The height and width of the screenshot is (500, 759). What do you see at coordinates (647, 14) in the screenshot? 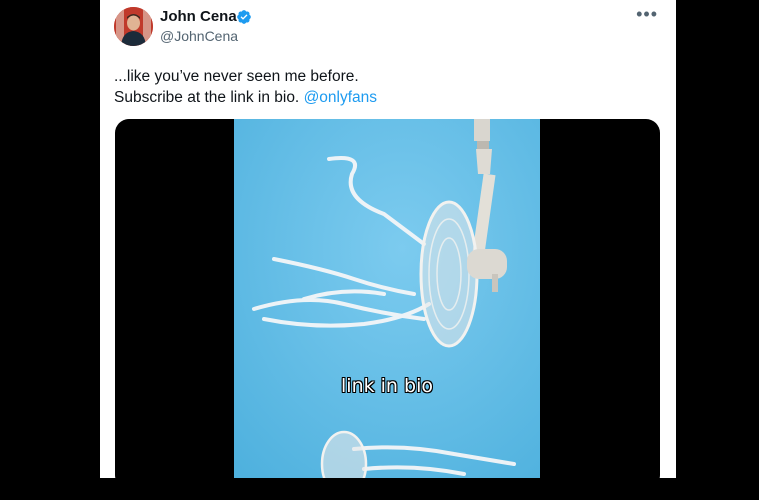
I see `more-horizontal-icon: •••` at bounding box center [647, 14].